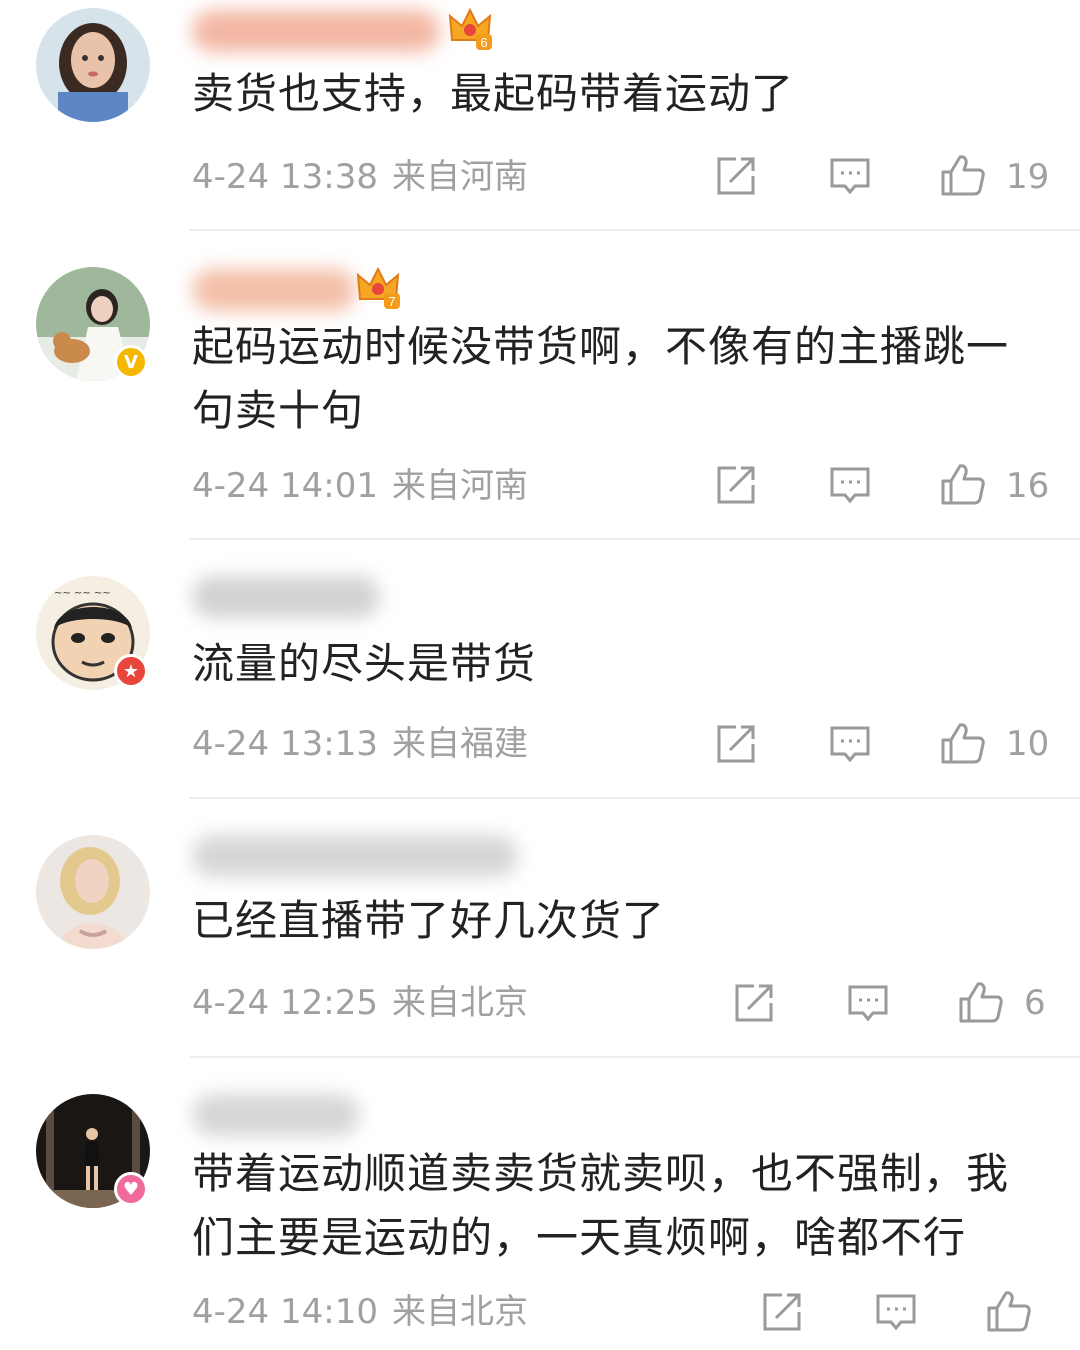  What do you see at coordinates (285, 1003) in the screenshot?
I see `comment-time: 4-24 12:25` at bounding box center [285, 1003].